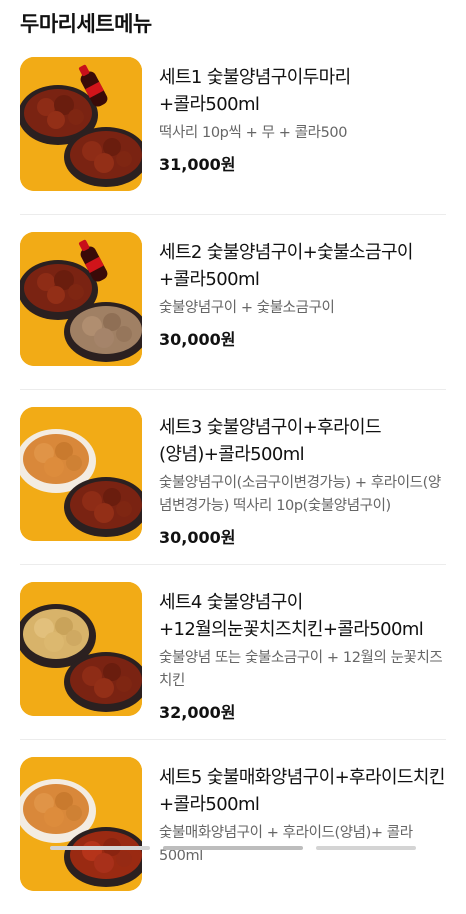 The width and height of the screenshot is (466, 914). I want to click on menu-item-name: 세트3 숯불양념구이+후라이드(양념)+콜라500ml, so click(270, 441).